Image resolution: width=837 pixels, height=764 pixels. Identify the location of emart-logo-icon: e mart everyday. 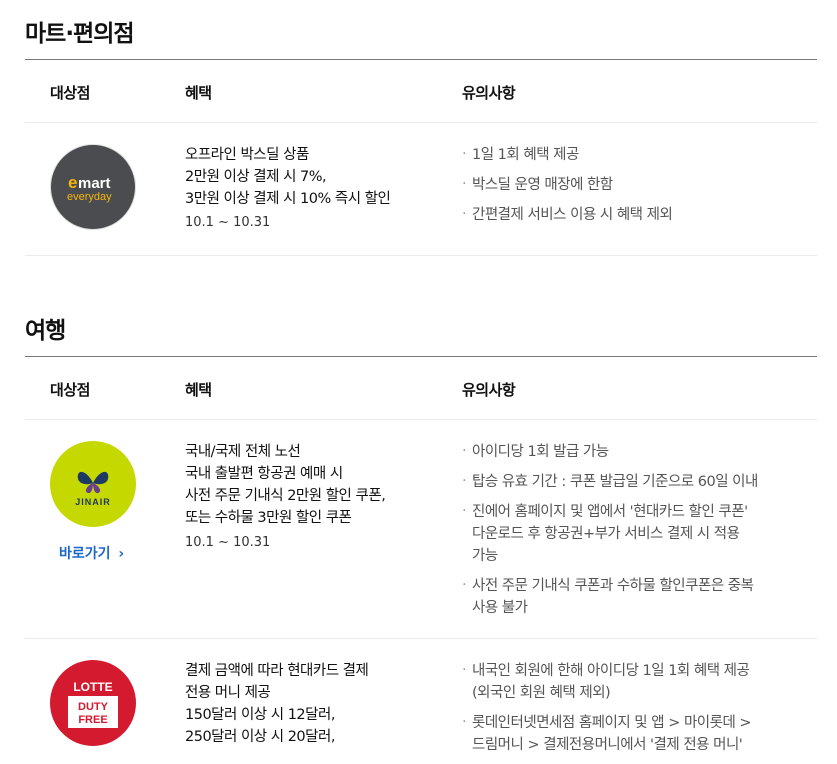
(89, 188).